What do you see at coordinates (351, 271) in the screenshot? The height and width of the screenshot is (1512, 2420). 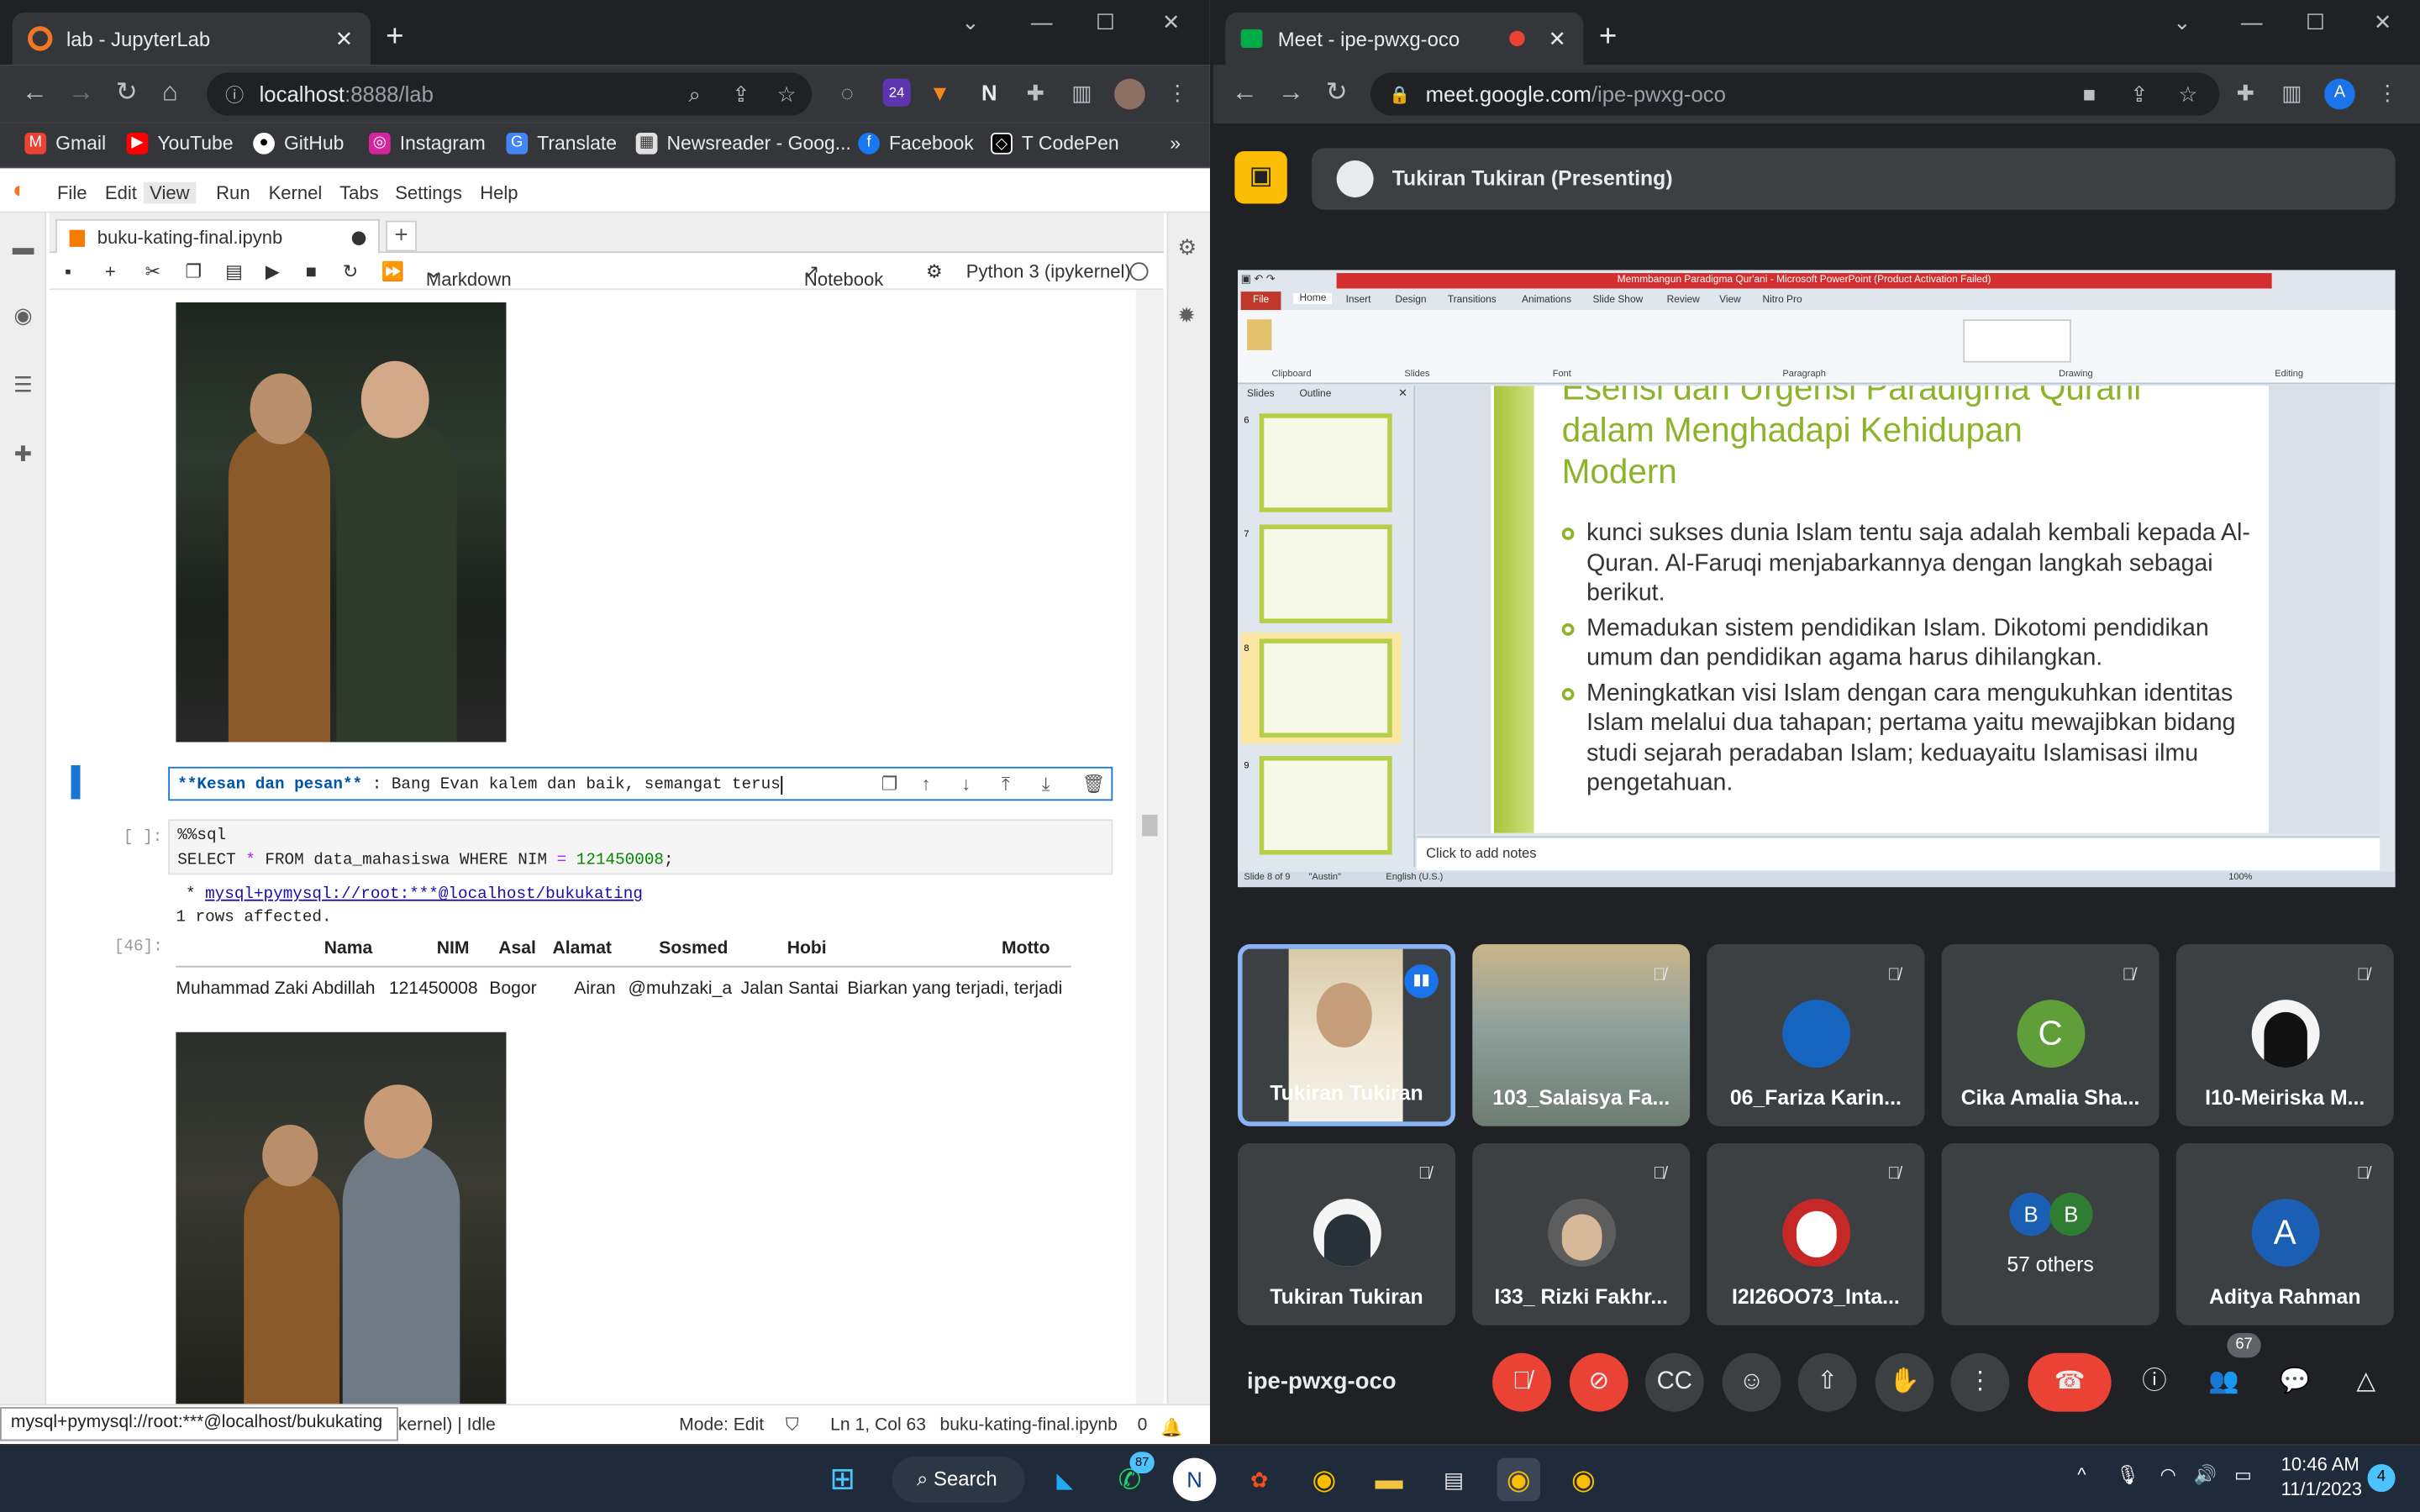 I see `restart-kernel-icon: ↻` at bounding box center [351, 271].